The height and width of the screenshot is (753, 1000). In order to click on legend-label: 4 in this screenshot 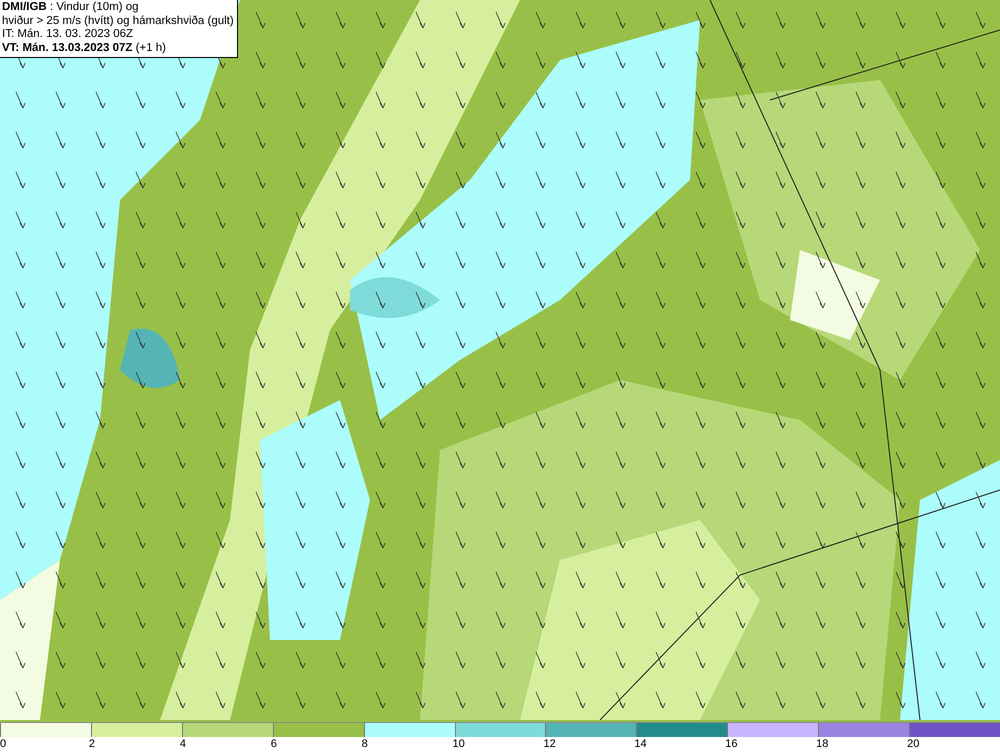, I will do `click(183, 744)`.